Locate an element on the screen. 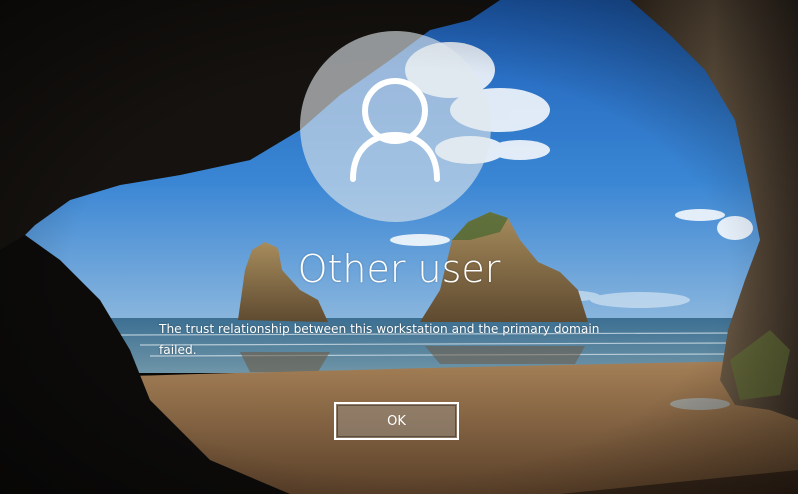 The height and width of the screenshot is (494, 798). ok-button-label: OK is located at coordinates (396, 421).